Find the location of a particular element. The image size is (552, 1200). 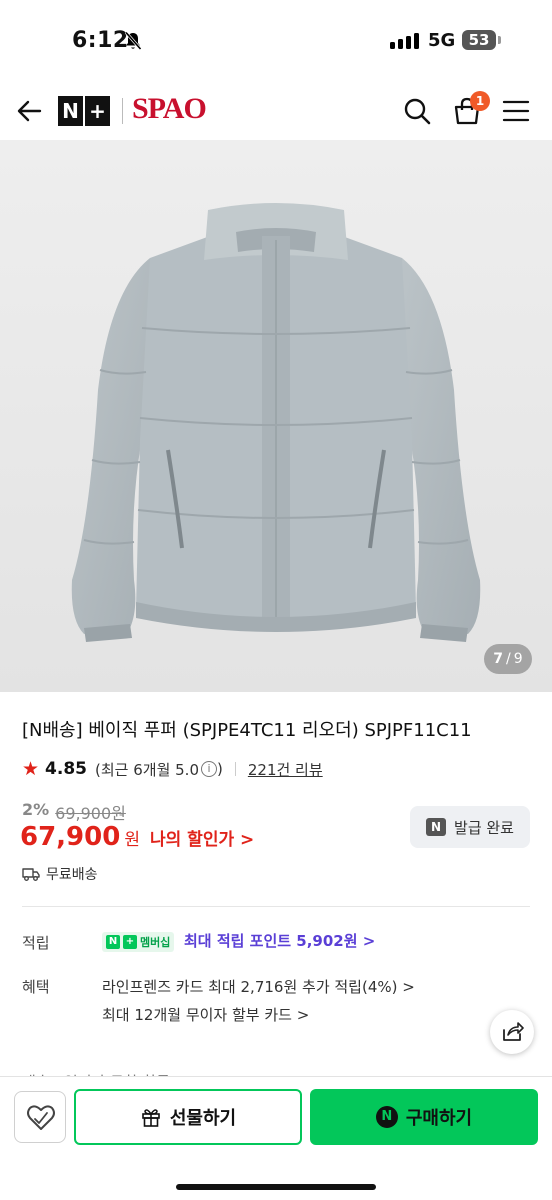

original-price: 69,900원 is located at coordinates (90, 813).